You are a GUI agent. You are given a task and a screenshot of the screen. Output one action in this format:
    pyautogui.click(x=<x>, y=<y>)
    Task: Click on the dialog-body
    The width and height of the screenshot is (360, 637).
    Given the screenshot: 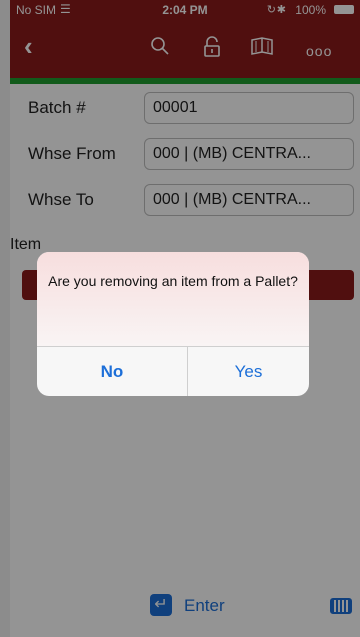 What is the action you would take?
    pyautogui.click(x=173, y=299)
    